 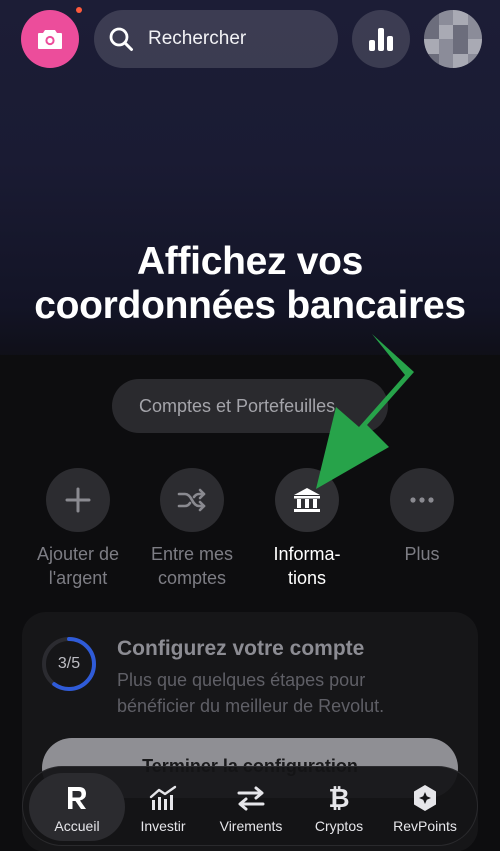 I want to click on annotation-arrow, so click(x=365, y=411).